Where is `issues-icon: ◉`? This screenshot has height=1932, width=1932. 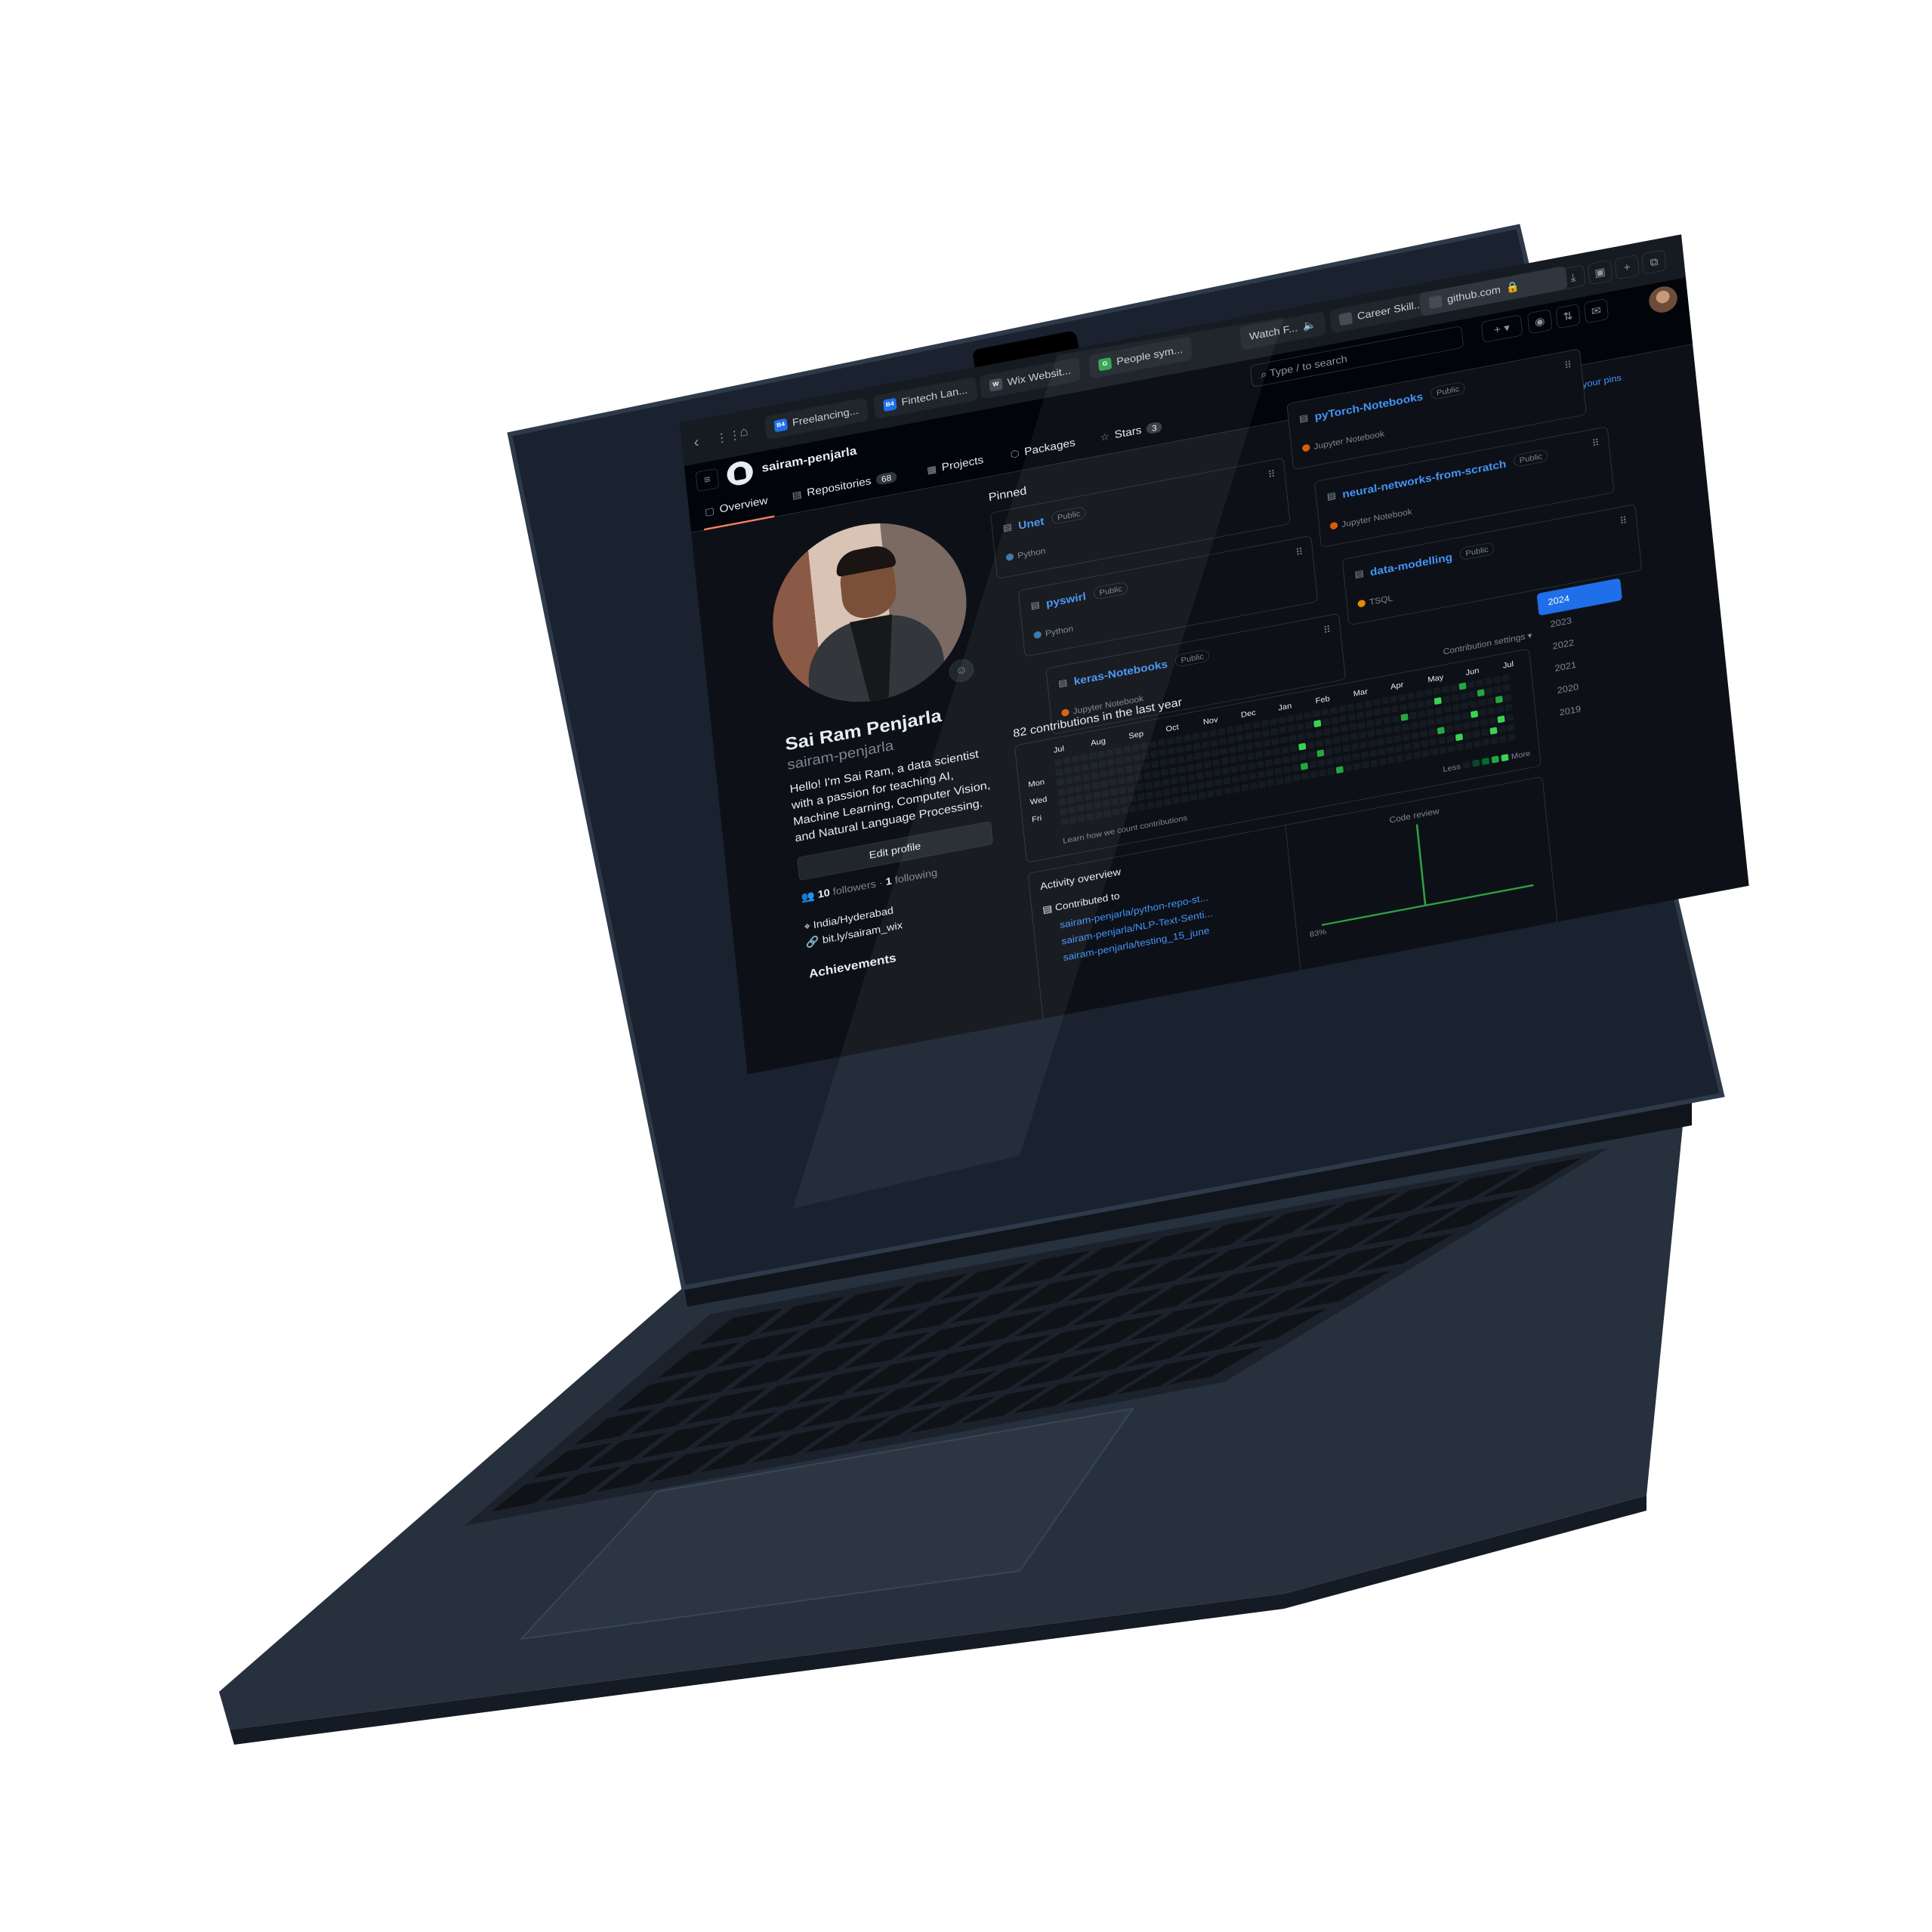 issues-icon: ◉ is located at coordinates (1539, 322).